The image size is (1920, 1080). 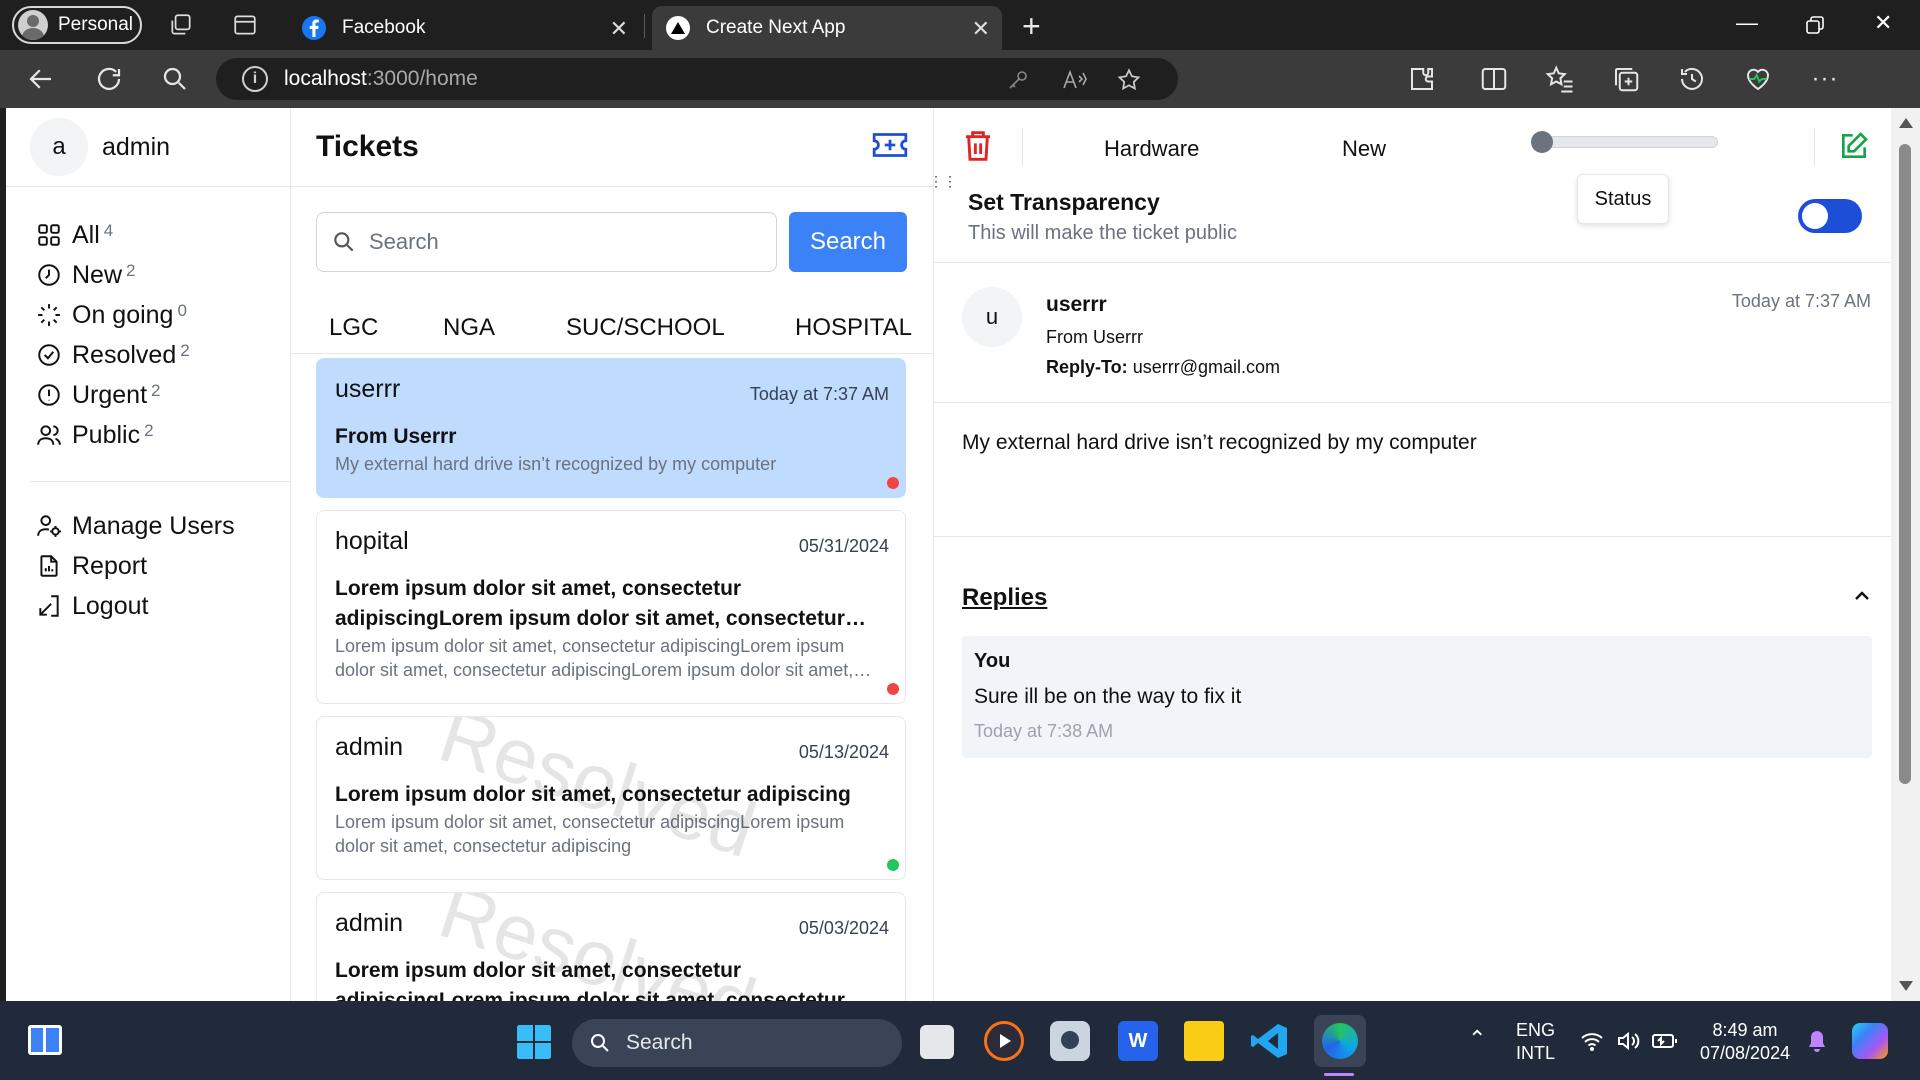 What do you see at coordinates (1018, 80) in the screenshot?
I see `key-icon` at bounding box center [1018, 80].